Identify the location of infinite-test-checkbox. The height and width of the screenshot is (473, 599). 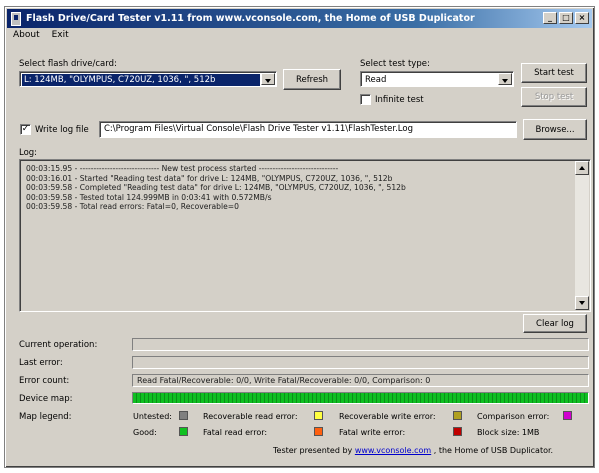
(365, 99).